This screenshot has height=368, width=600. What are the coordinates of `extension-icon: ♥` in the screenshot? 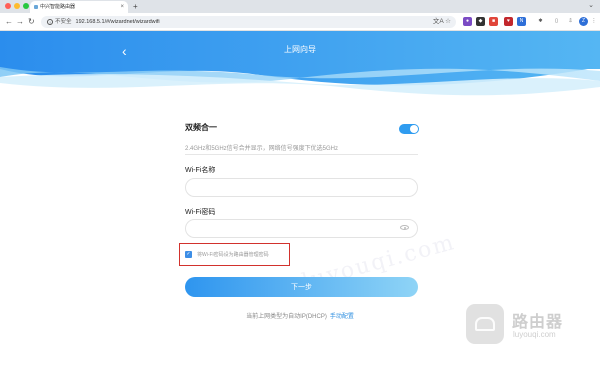 It's located at (508, 21).